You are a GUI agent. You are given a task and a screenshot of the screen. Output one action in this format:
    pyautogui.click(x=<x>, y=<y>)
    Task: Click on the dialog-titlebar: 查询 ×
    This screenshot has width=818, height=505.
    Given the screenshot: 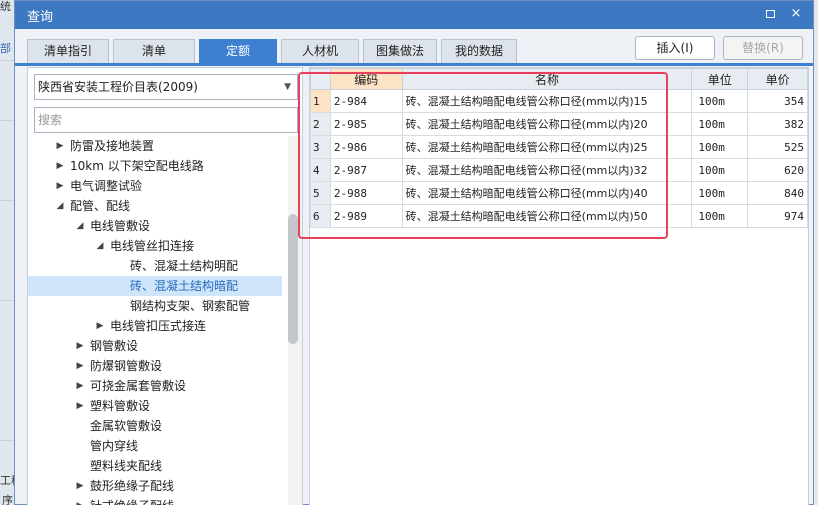 What is the action you would take?
    pyautogui.click(x=414, y=15)
    